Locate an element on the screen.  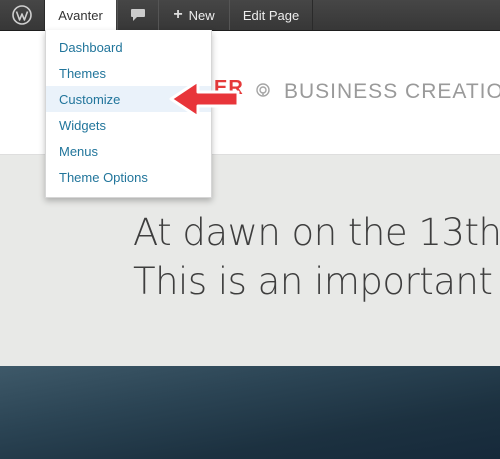
speech-bubble-icon is located at coordinates (138, 15).